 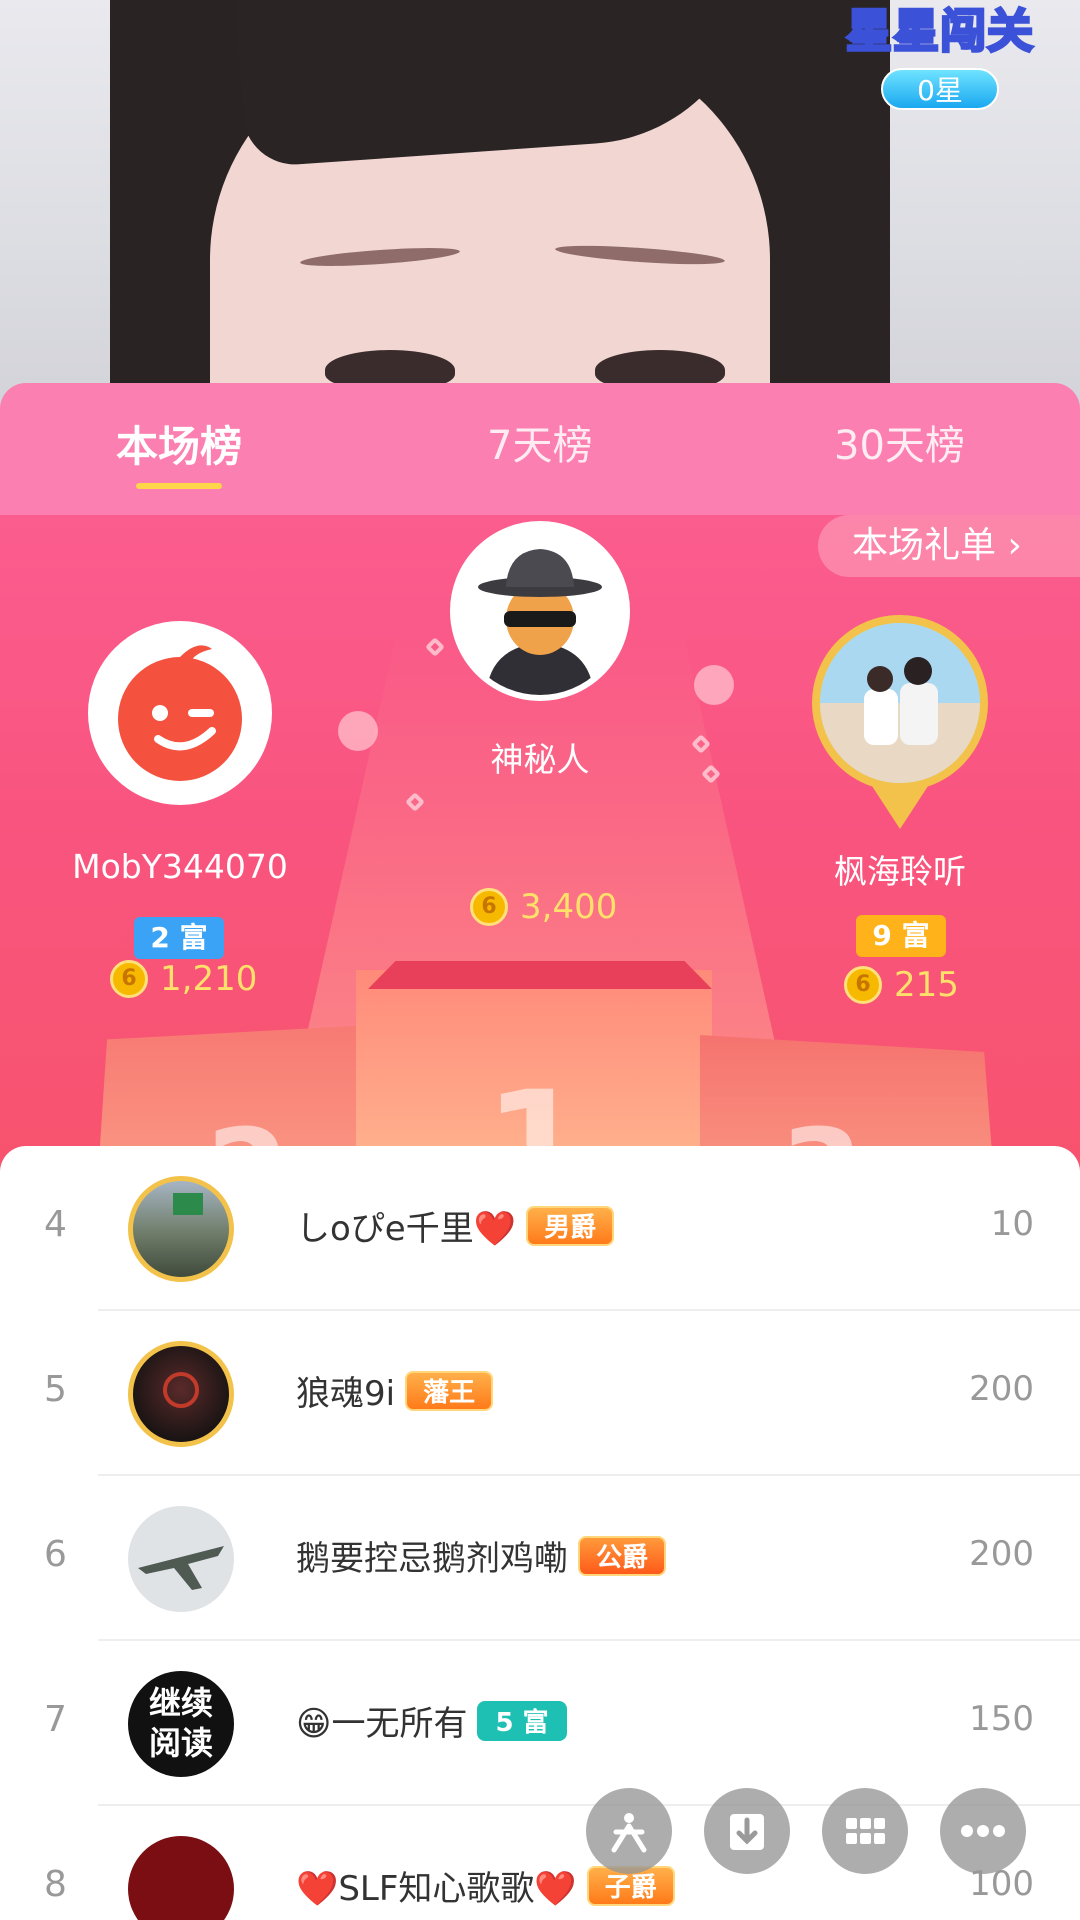 What do you see at coordinates (179, 938) in the screenshot?
I see `second-place-wealth-badge: 2 富` at bounding box center [179, 938].